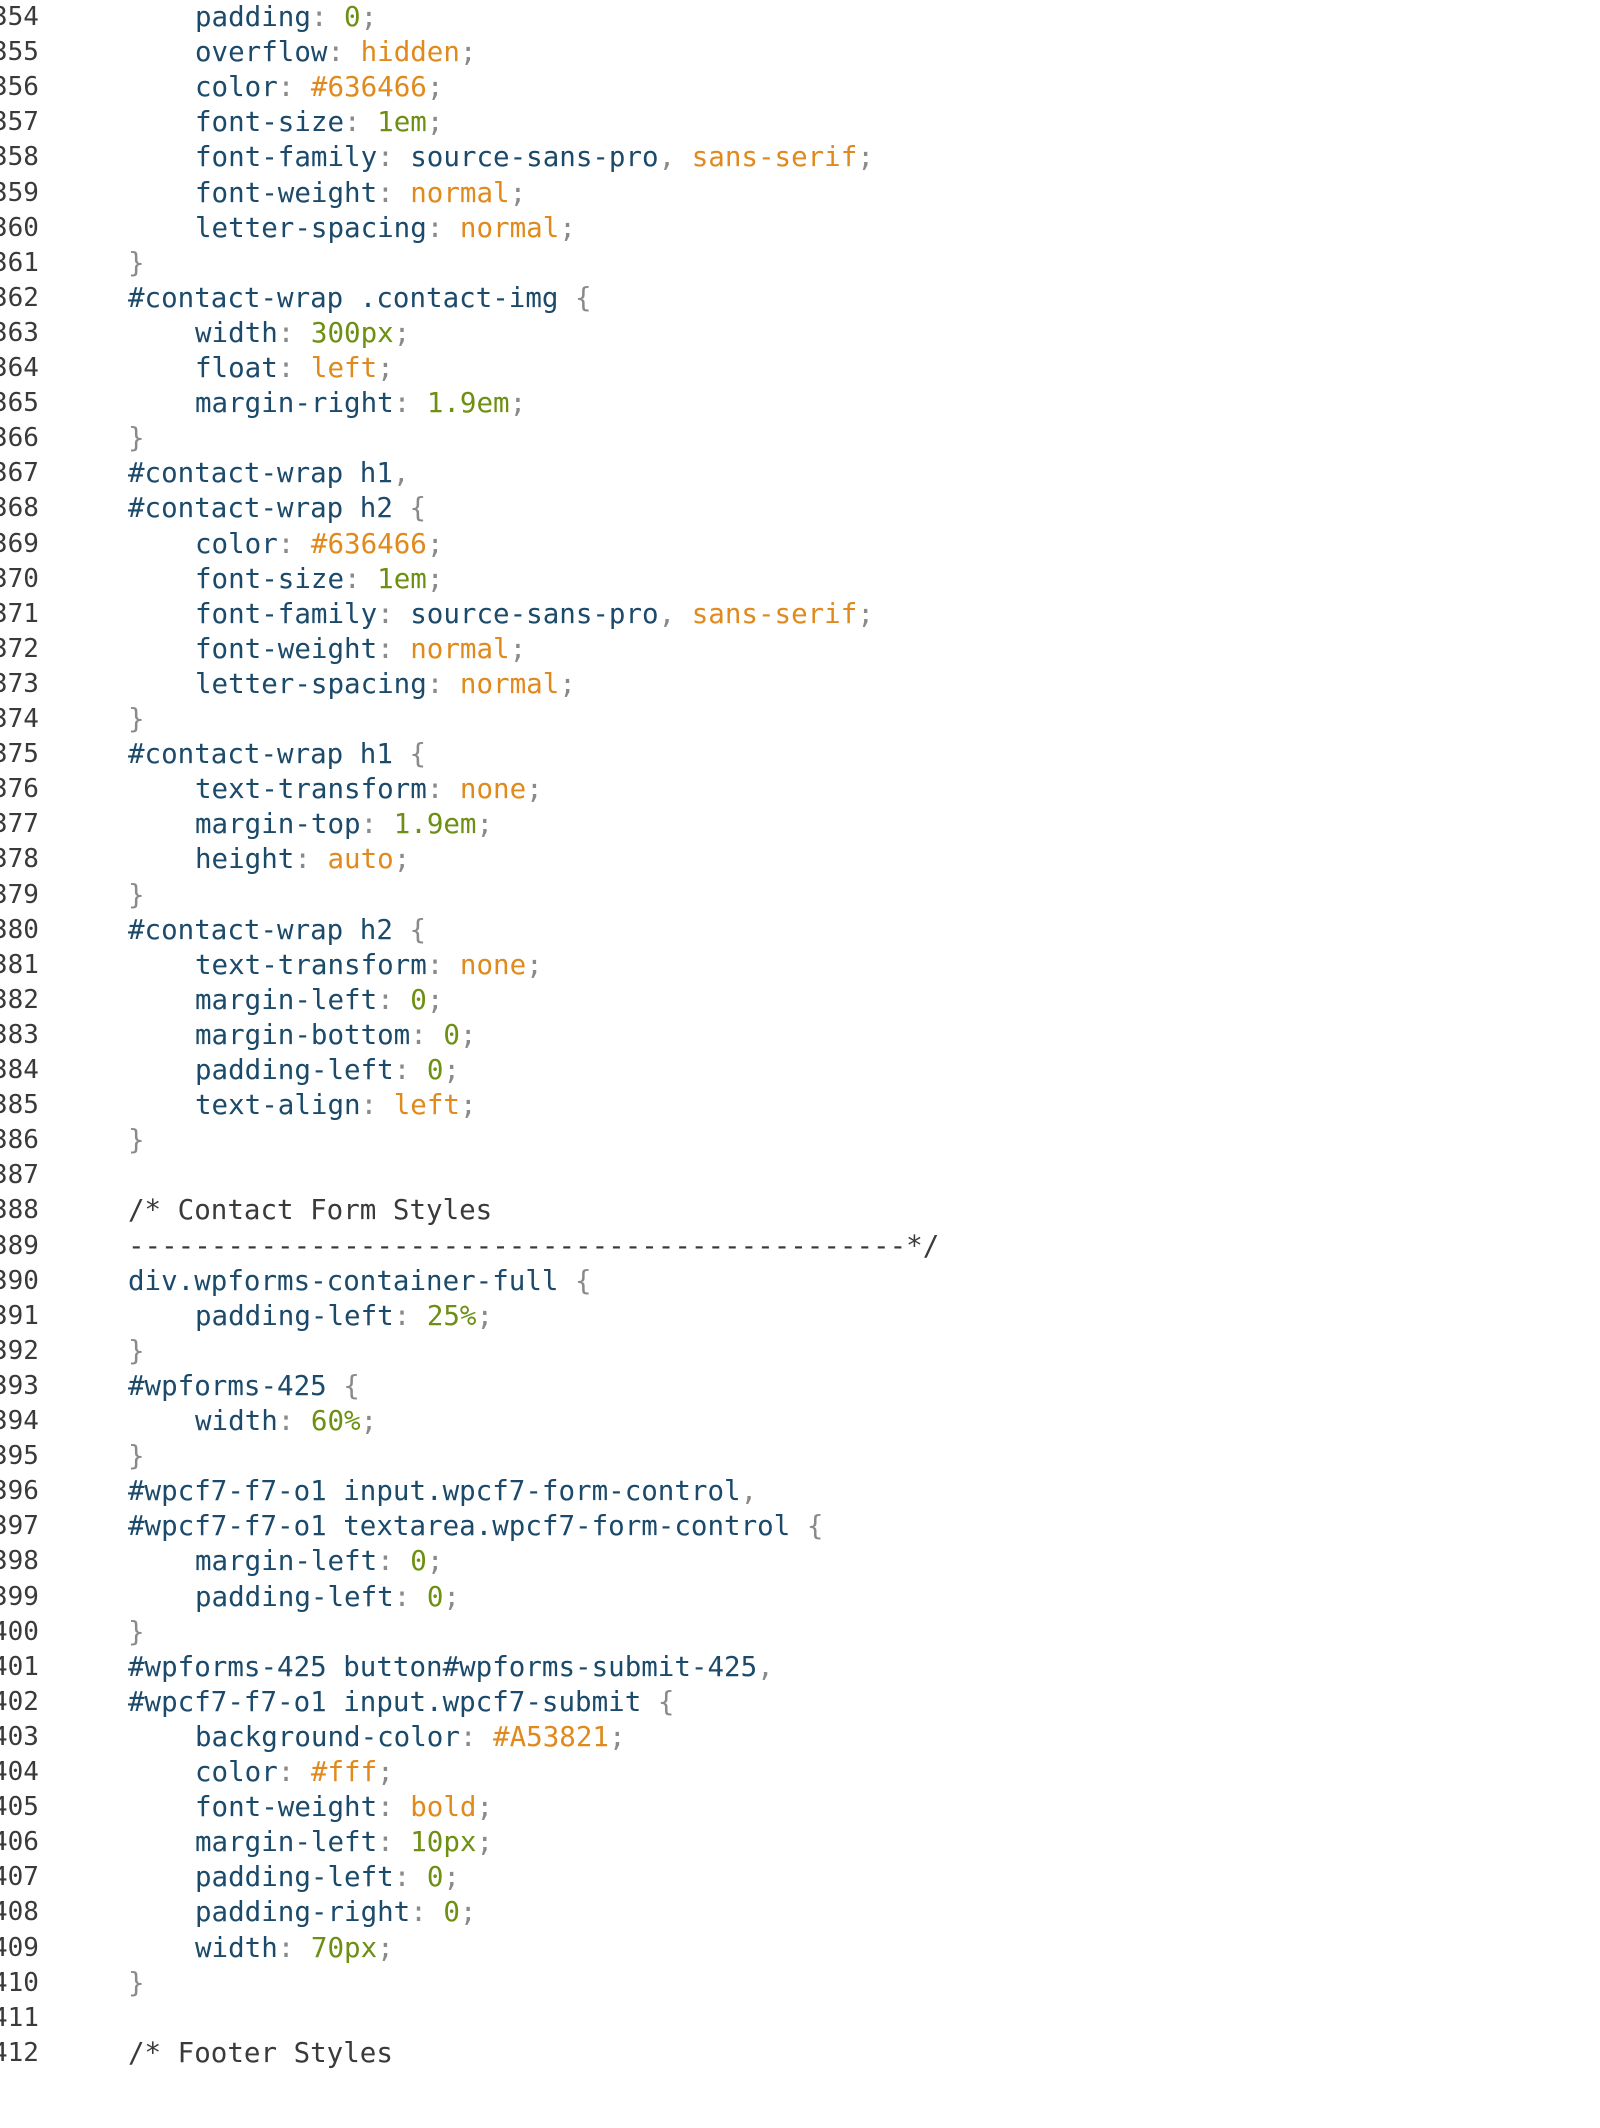  What do you see at coordinates (19, 1385) in the screenshot?
I see `line-number: 393` at bounding box center [19, 1385].